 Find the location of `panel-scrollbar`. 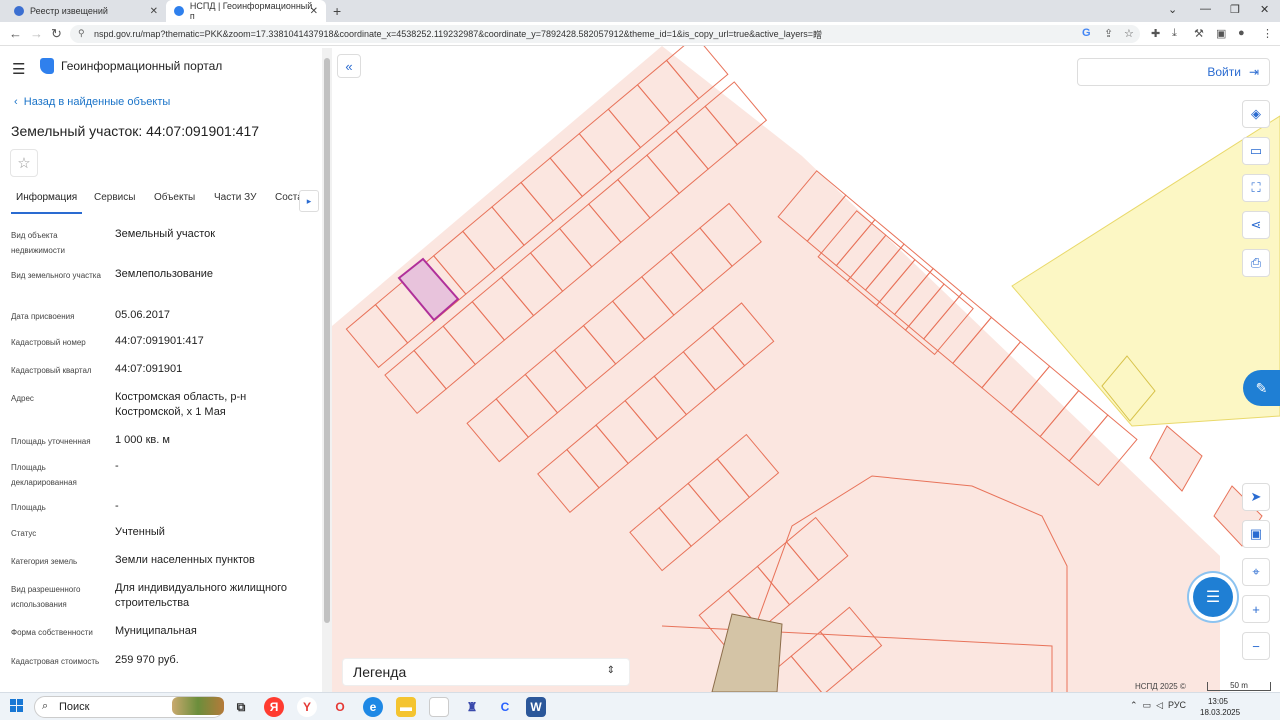

panel-scrollbar is located at coordinates (327, 370).